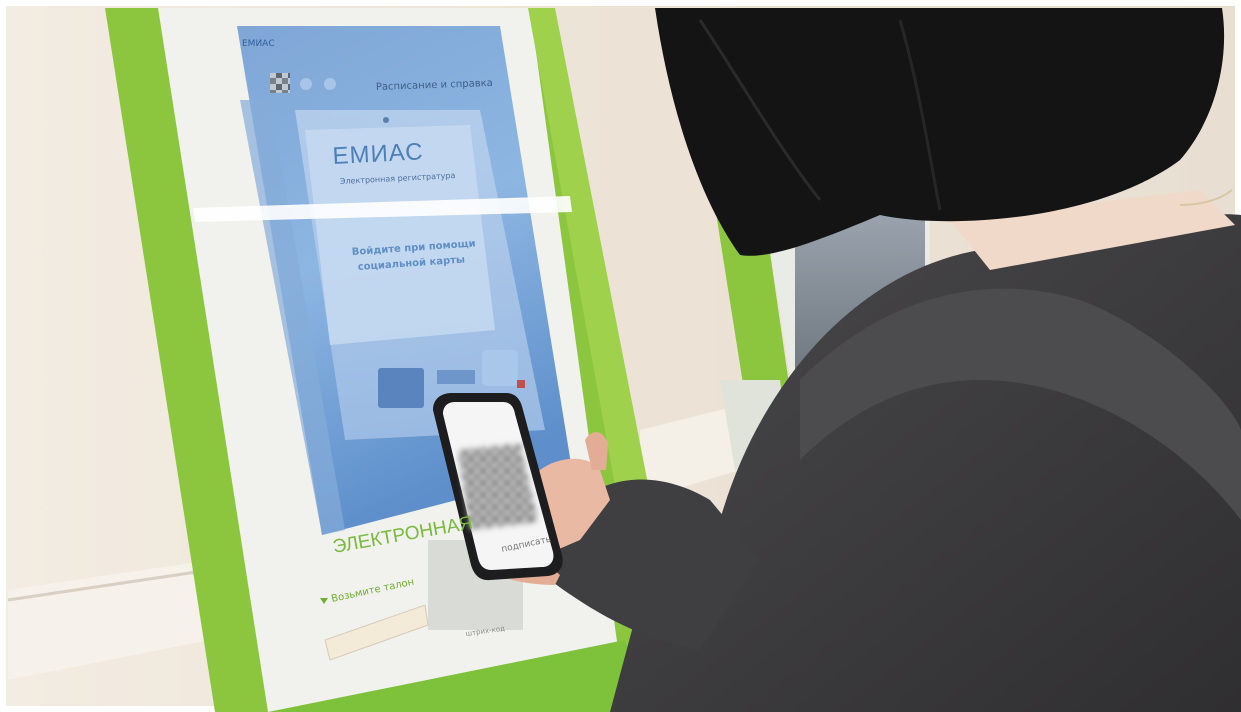  Describe the element at coordinates (521, 384) in the screenshot. I see `red-indicator` at that location.